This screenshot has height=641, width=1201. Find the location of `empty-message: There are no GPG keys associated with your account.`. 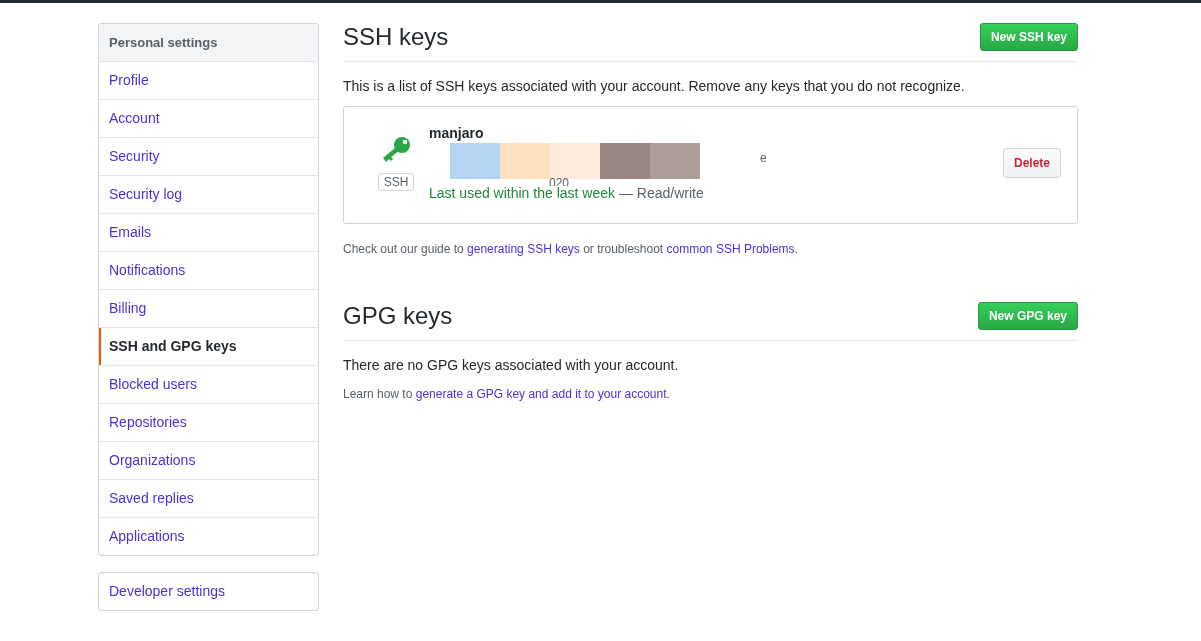

empty-message: There are no GPG keys associated with your account. is located at coordinates (511, 365).